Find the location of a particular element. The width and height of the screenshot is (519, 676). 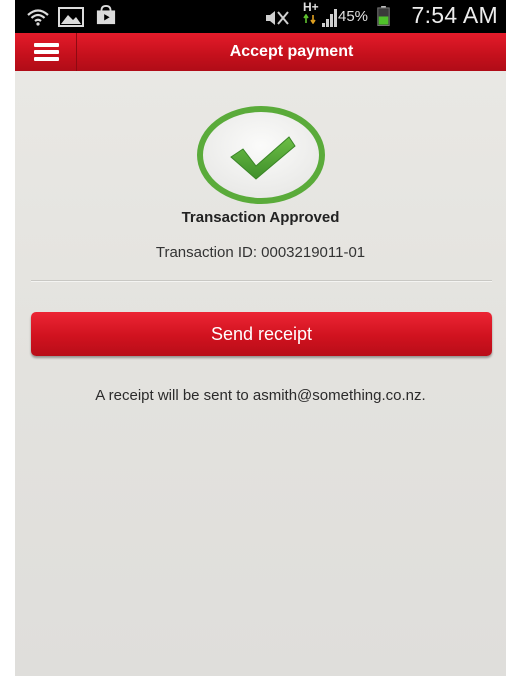

transaction-id: Transaction ID: 0003219011-01 is located at coordinates (260, 252).